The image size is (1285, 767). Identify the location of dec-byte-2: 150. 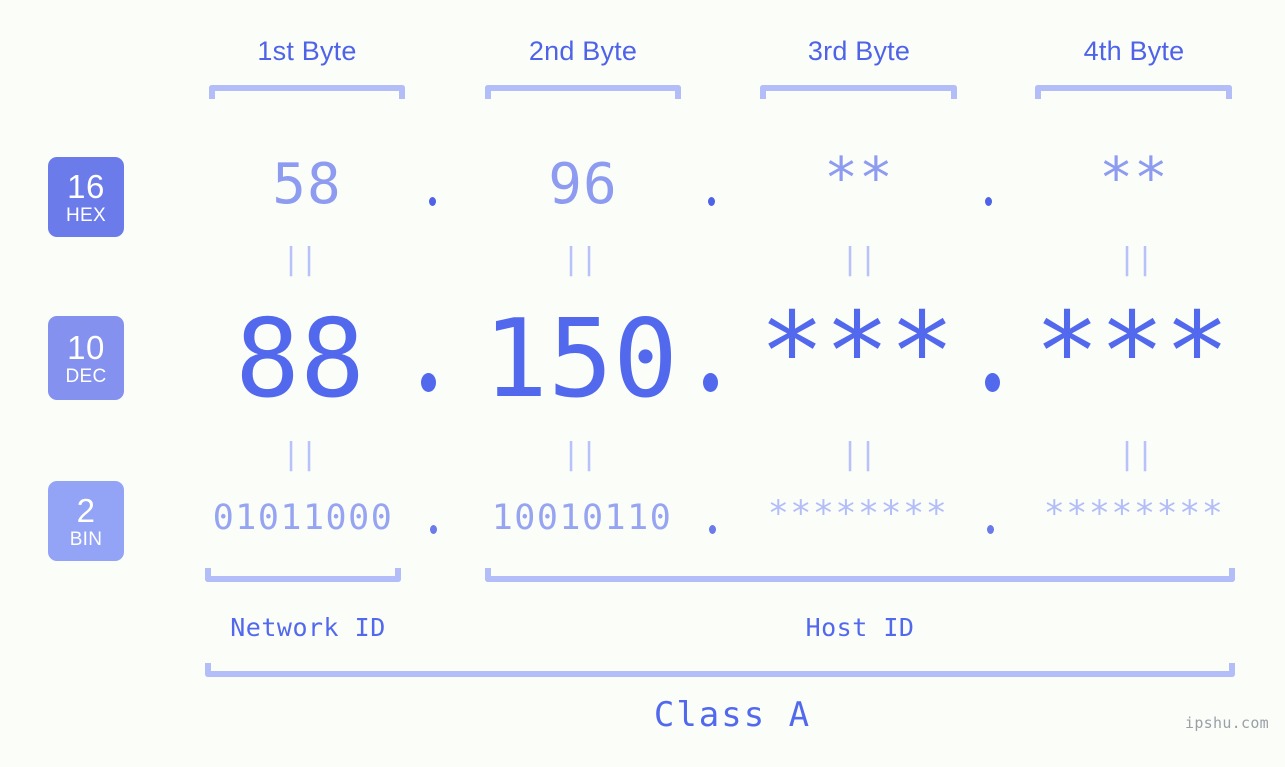
(580, 359).